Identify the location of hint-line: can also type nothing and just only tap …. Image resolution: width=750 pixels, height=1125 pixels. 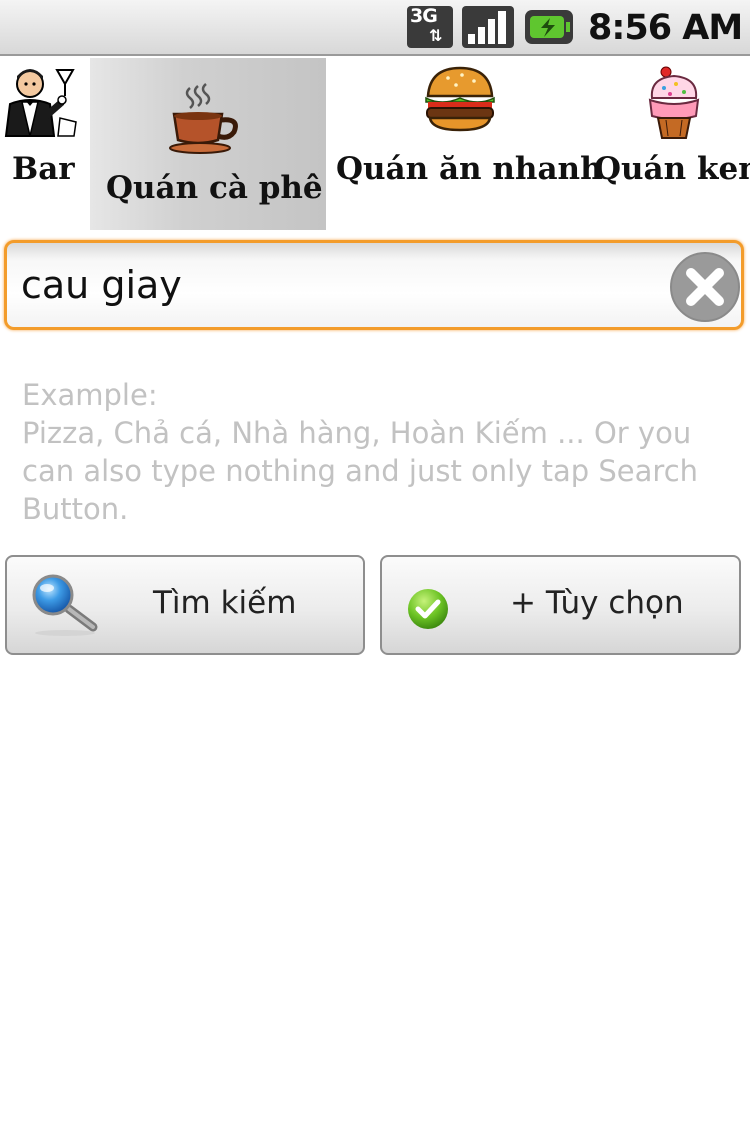
(360, 471).